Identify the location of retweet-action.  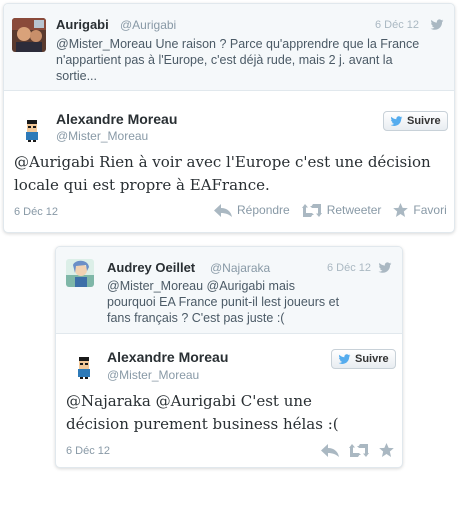
(359, 450).